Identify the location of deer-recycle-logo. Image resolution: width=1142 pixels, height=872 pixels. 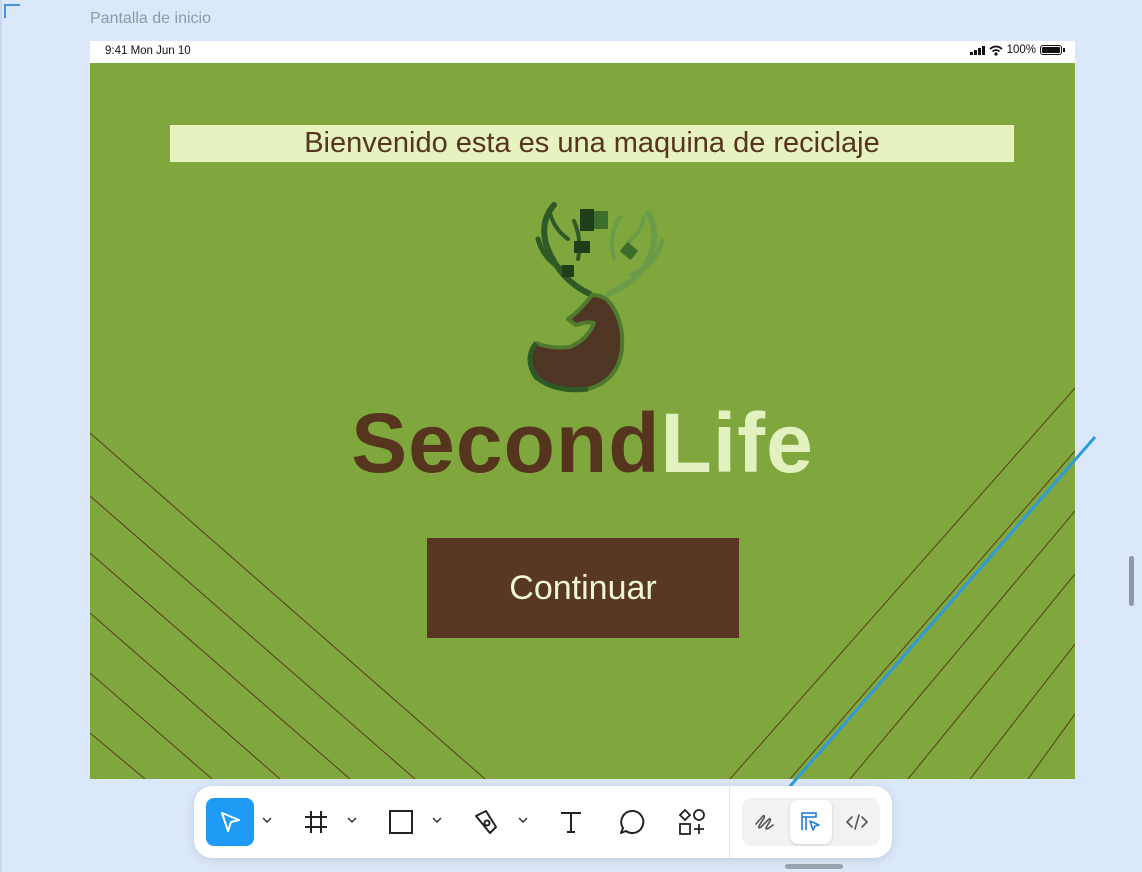
(596, 297).